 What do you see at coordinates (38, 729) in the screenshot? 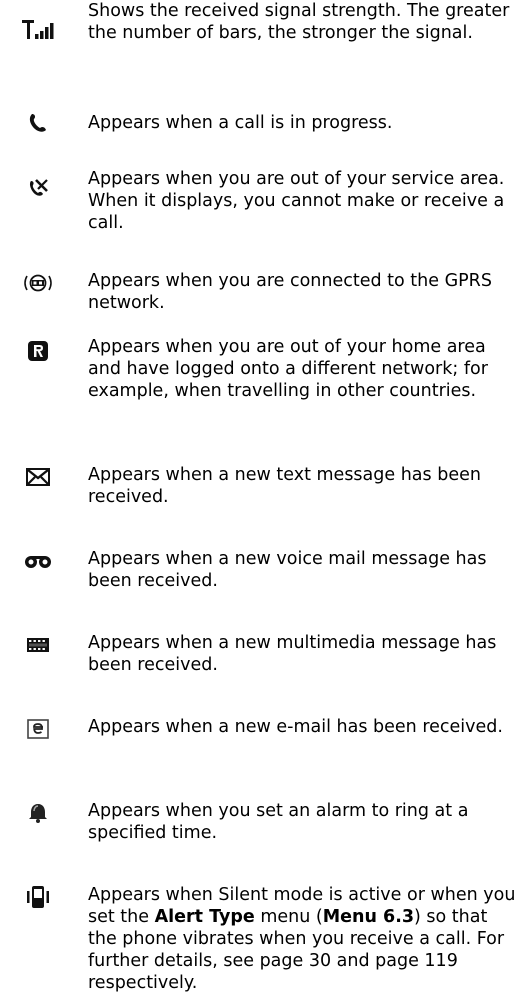
I see `email-icon` at bounding box center [38, 729].